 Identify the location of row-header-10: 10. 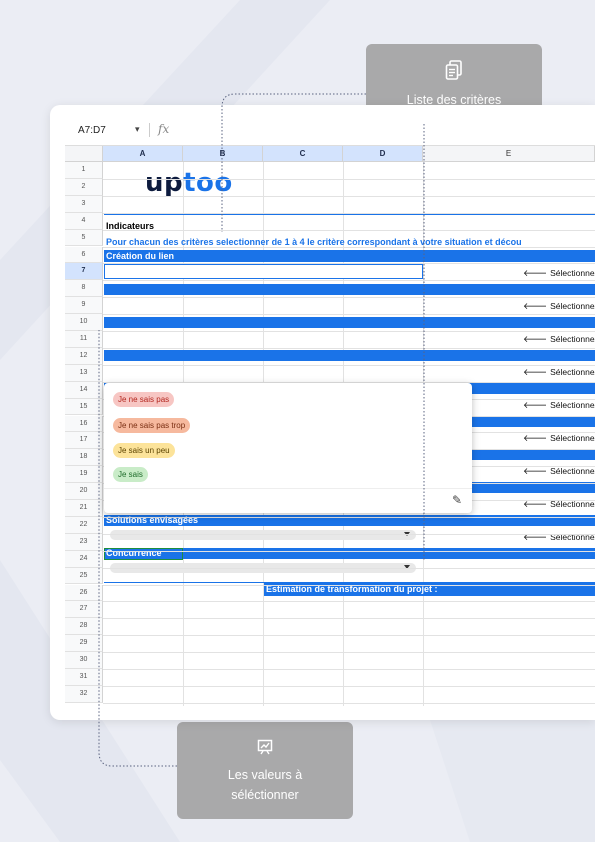
(84, 322).